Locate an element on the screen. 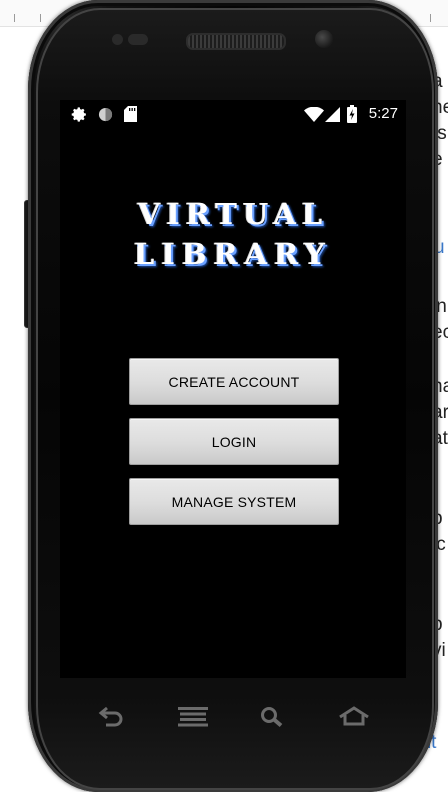  back-icon is located at coordinates (112, 718).